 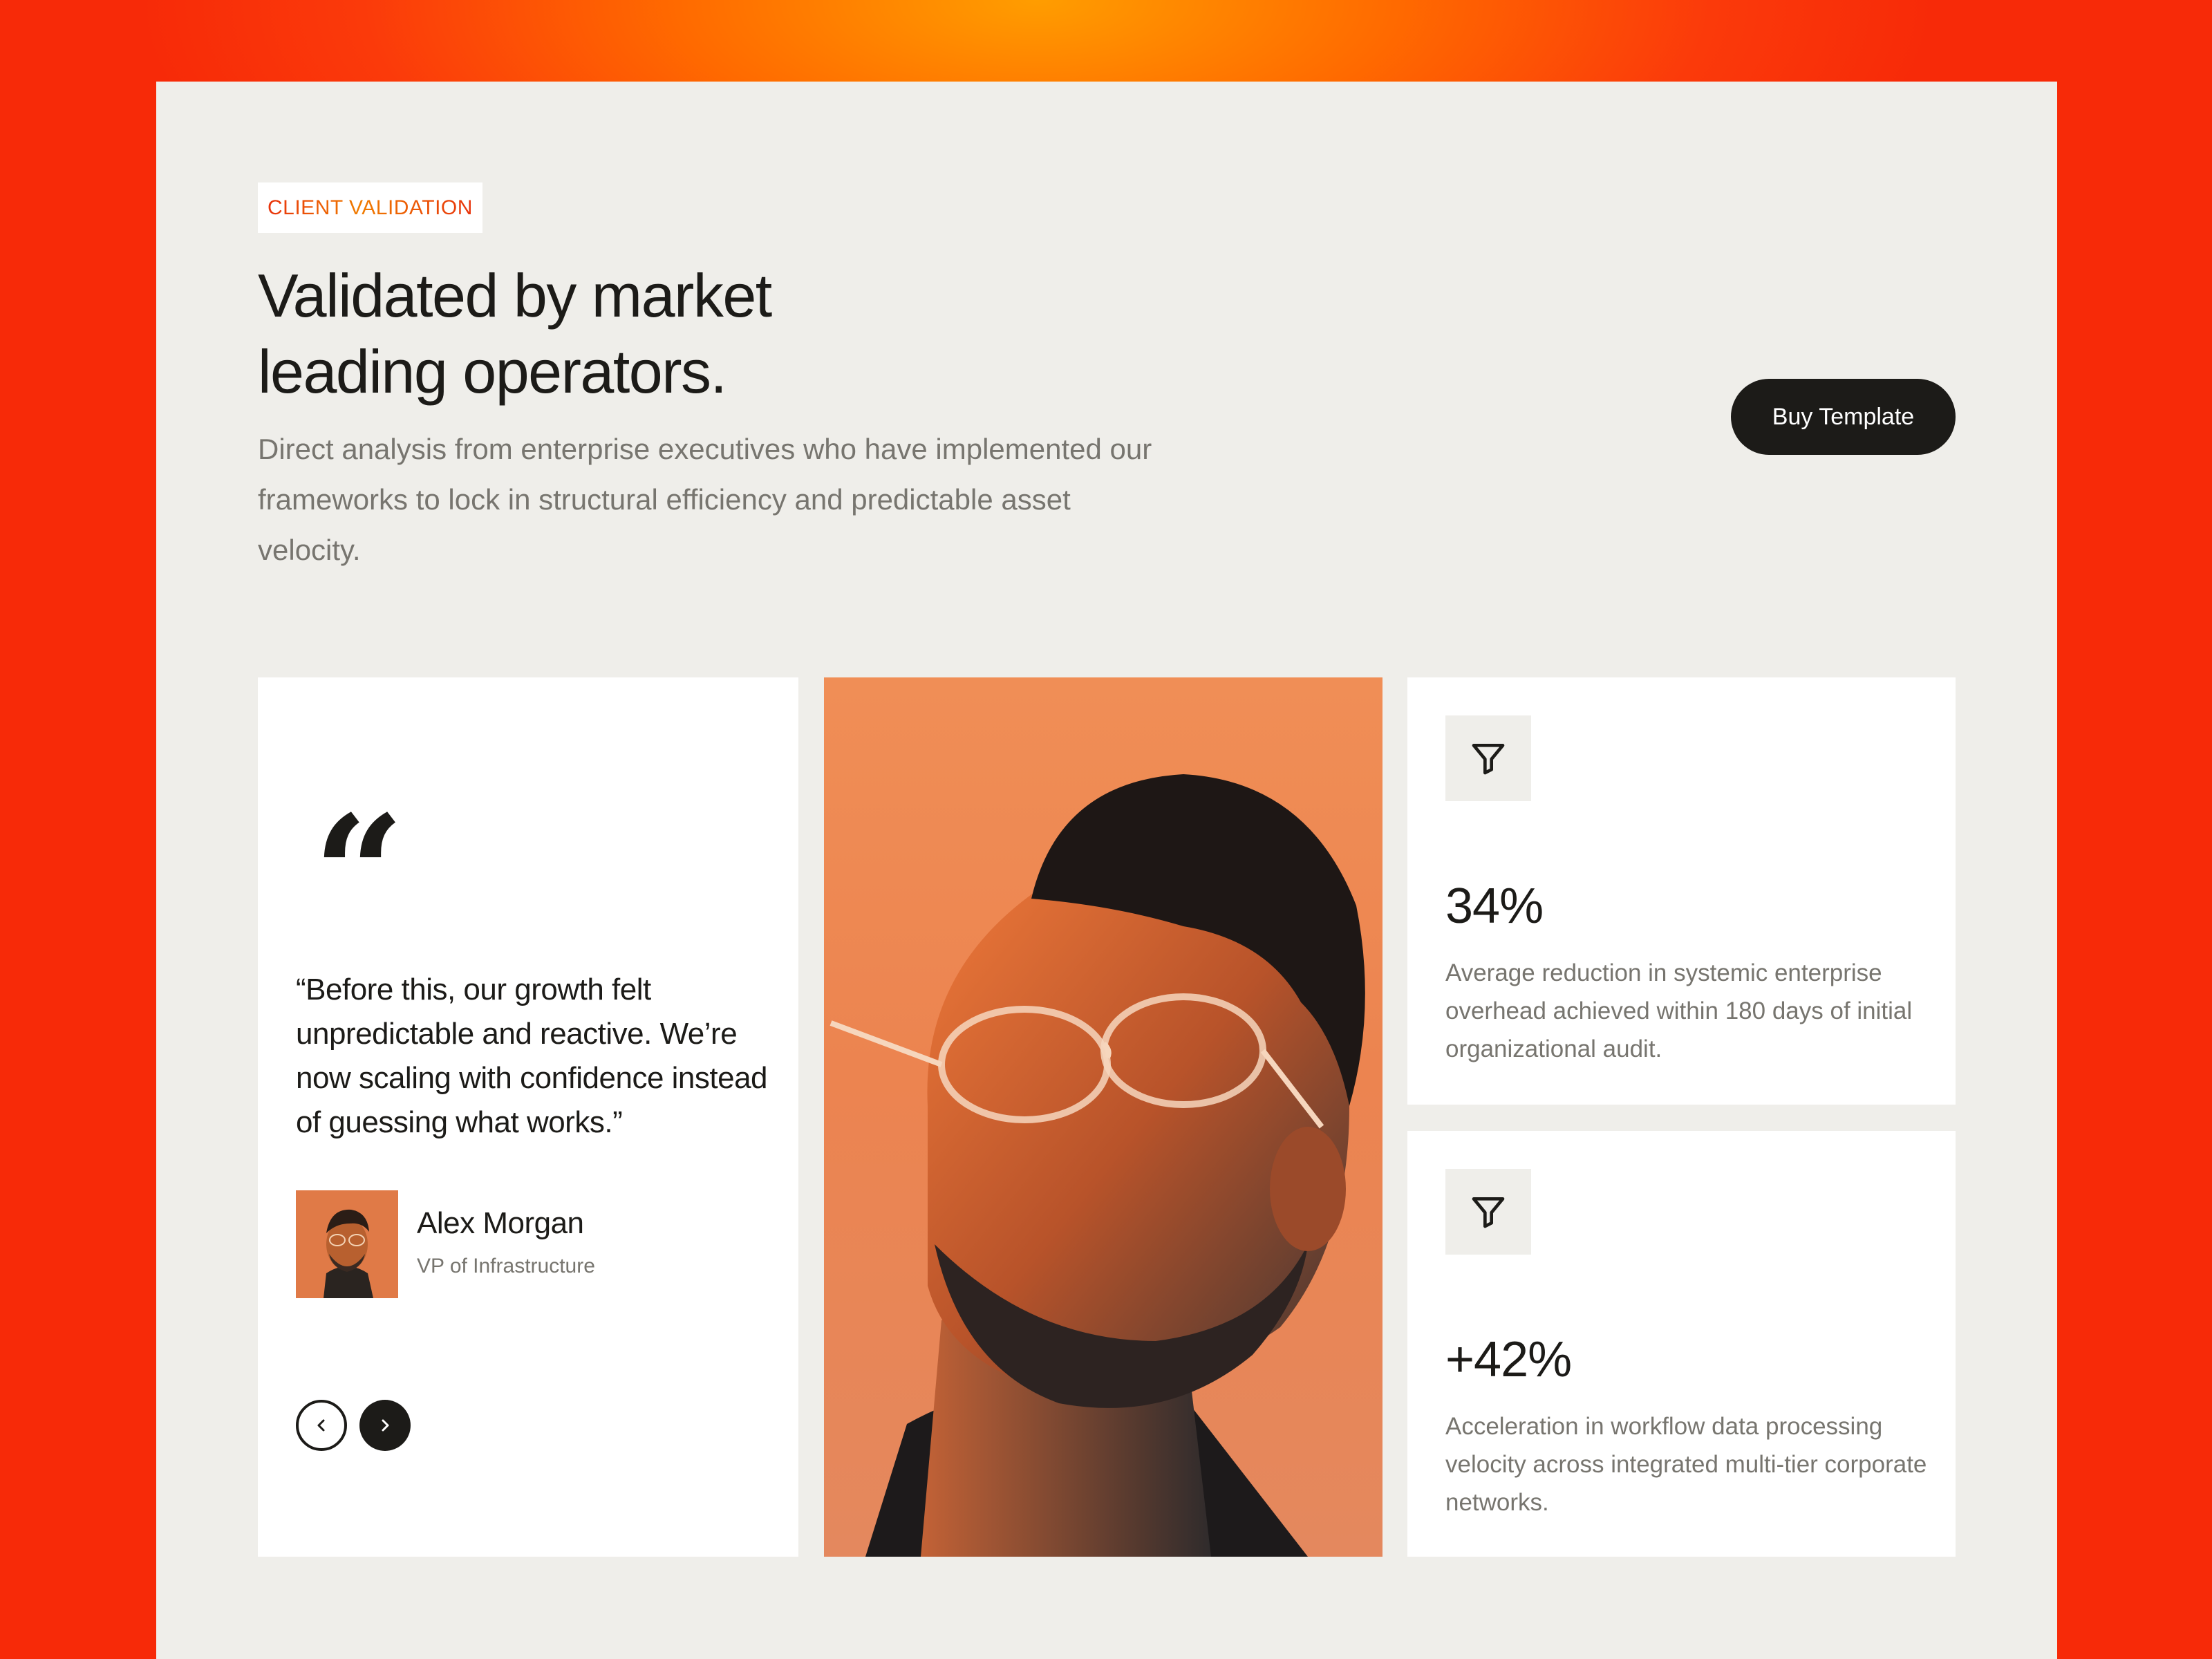 I want to click on previous-testimonial-button, so click(x=321, y=1426).